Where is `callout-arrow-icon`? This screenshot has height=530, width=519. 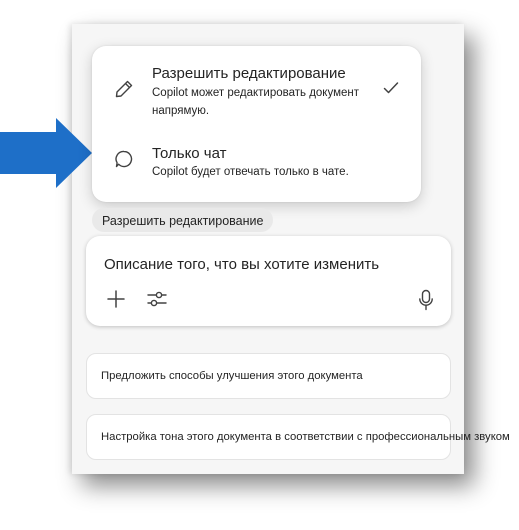 callout-arrow-icon is located at coordinates (46, 153).